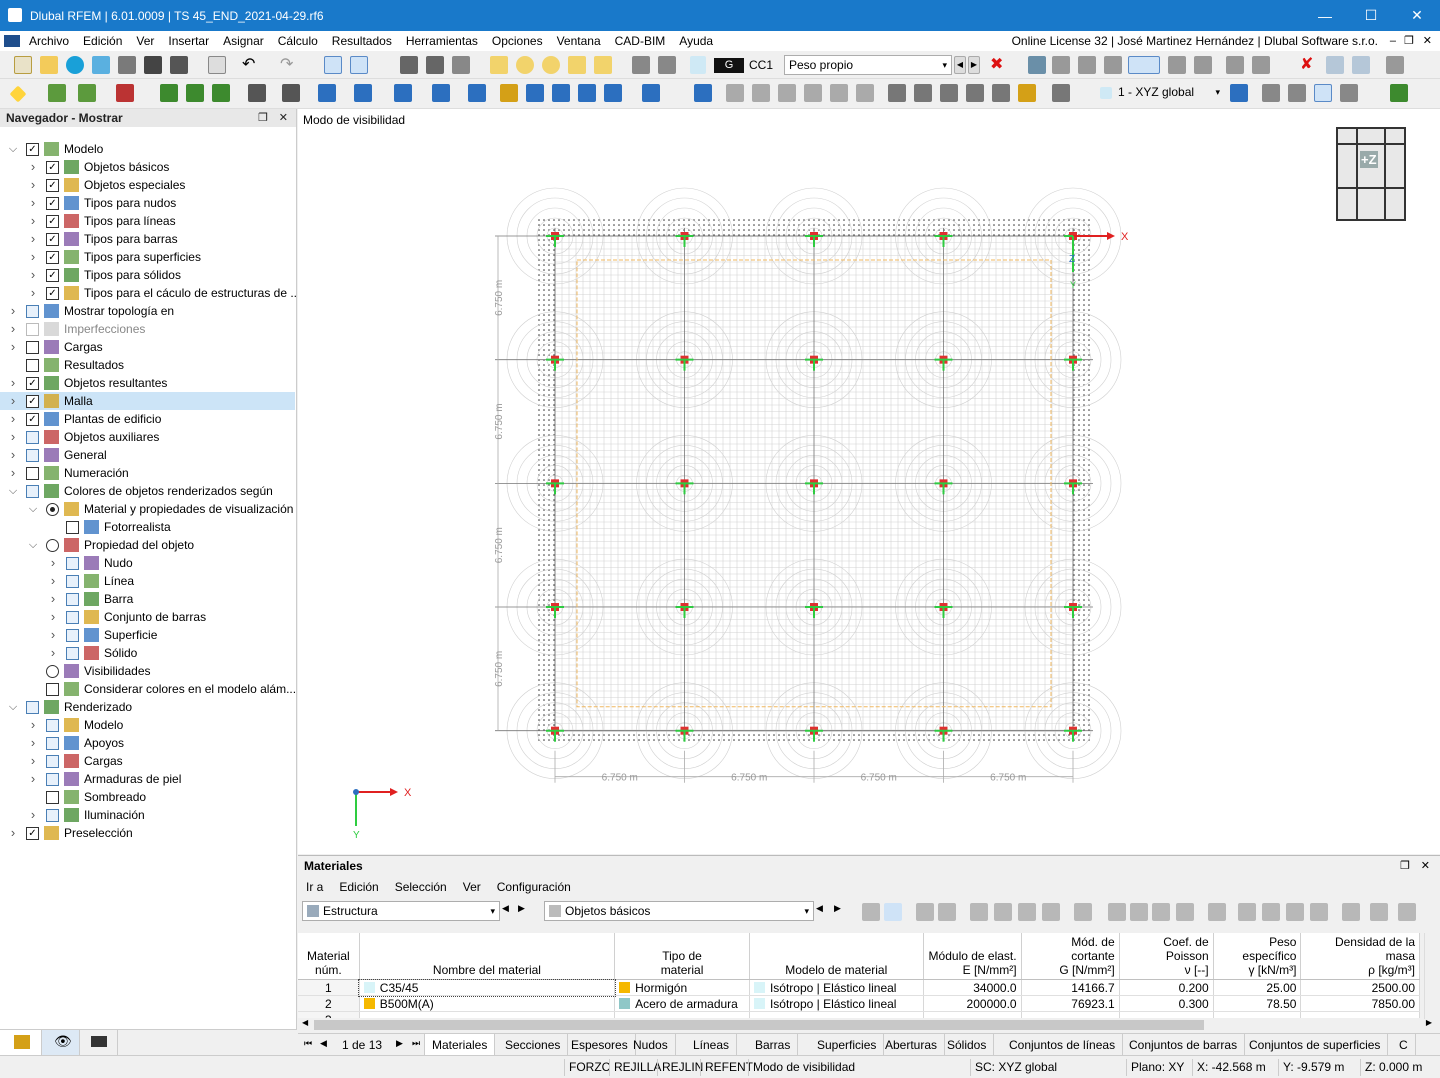 This screenshot has height=1078, width=1440. I want to click on table-cell: 0.200, so click(1166, 987).